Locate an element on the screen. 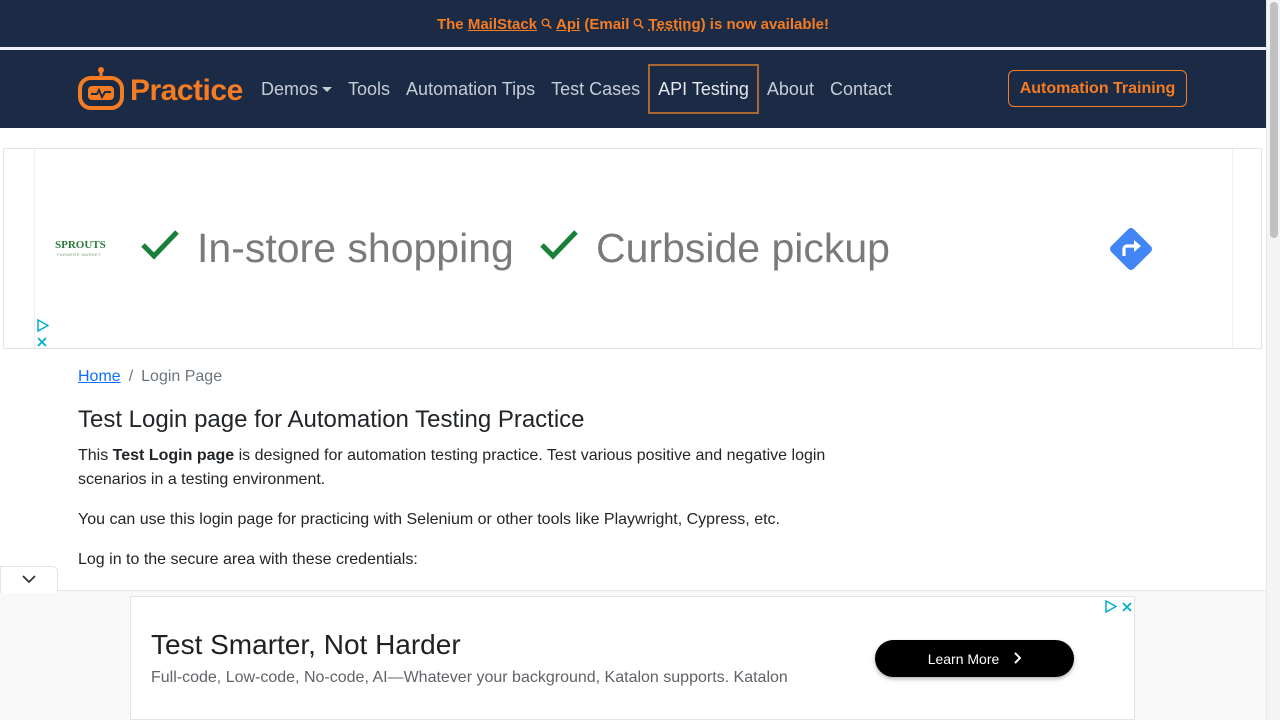 This screenshot has height=720, width=1280. ad-feature-instore: In-store shopping is located at coordinates (326, 248).